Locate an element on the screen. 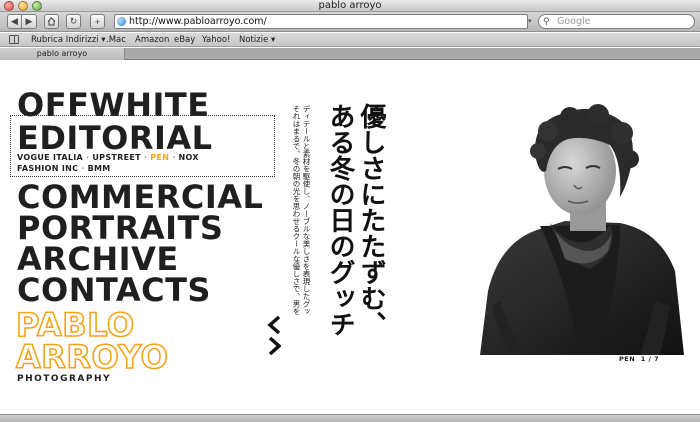 The image size is (700, 422). status-bar is located at coordinates (350, 418).